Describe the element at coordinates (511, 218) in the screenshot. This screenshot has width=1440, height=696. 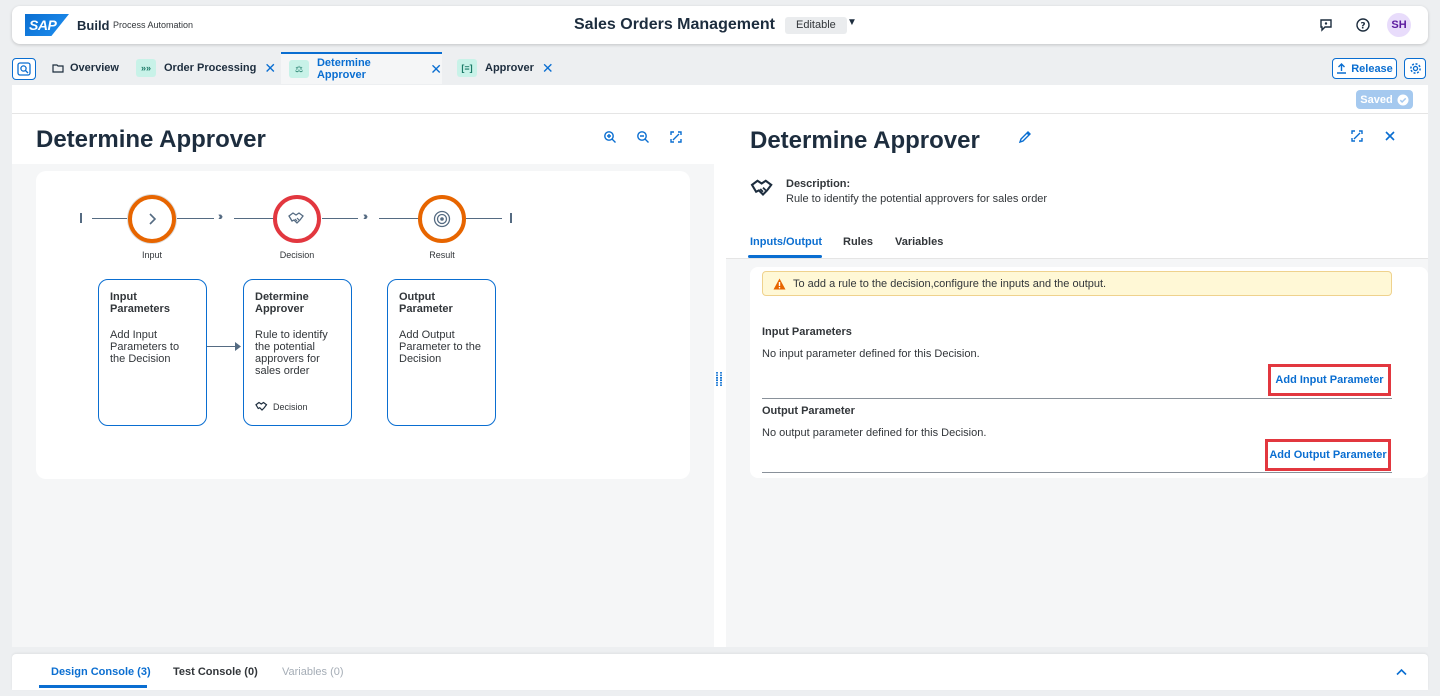
I see `flow-end-marker` at that location.